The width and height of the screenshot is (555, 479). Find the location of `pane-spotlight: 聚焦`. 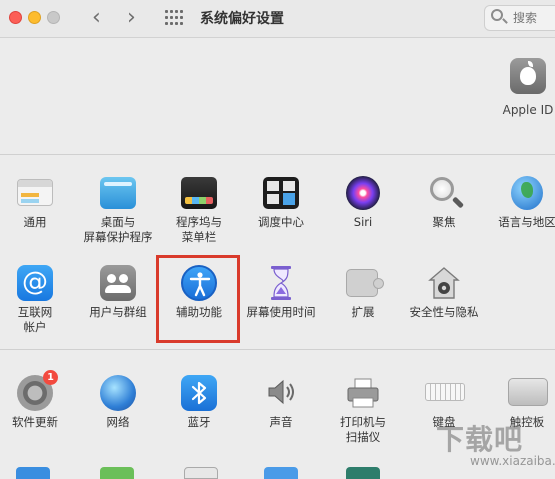

pane-spotlight: 聚焦 is located at coordinates (444, 202).